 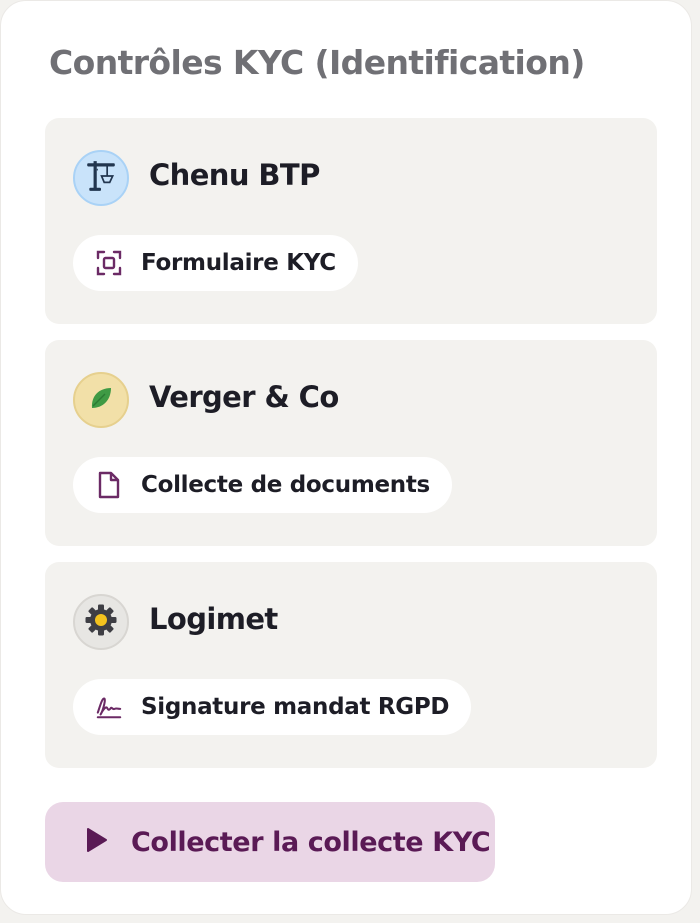 What do you see at coordinates (109, 707) in the screenshot?
I see `signature-icon` at bounding box center [109, 707].